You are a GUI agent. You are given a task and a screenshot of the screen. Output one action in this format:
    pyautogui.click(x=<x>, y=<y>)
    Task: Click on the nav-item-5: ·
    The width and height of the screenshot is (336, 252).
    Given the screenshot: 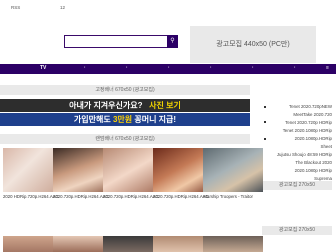 What is the action you would take?
    pyautogui.click(x=211, y=68)
    